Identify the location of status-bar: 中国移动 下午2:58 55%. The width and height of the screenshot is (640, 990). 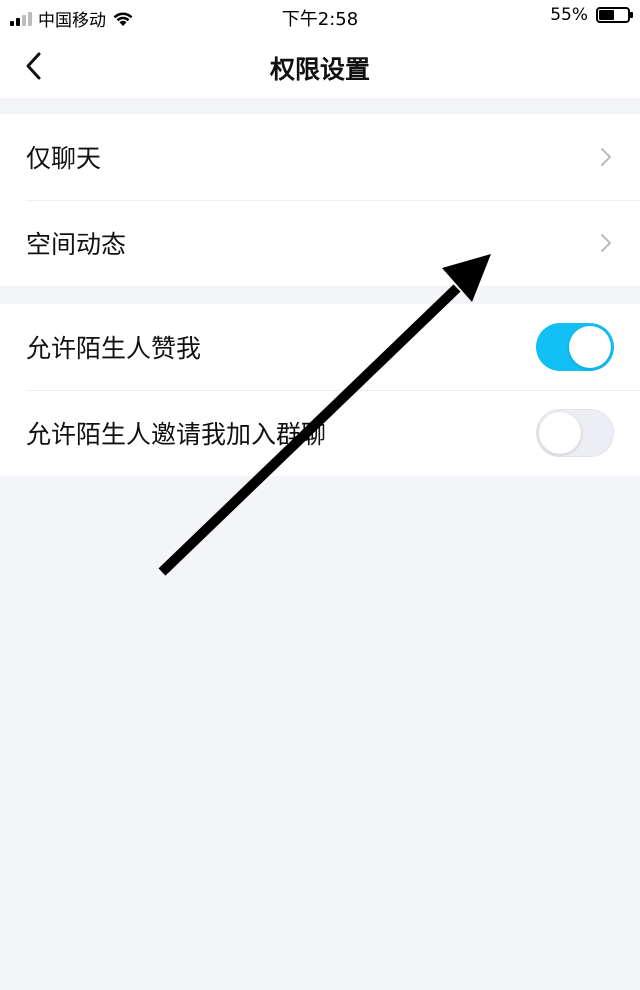
(320, 17).